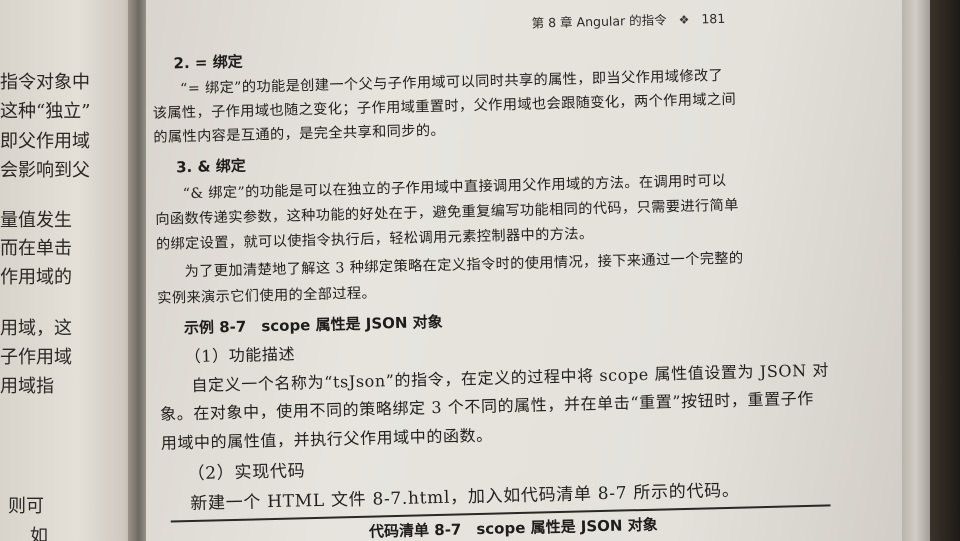 The image size is (960, 541). Describe the element at coordinates (267, 296) in the screenshot. I see `paragraph-line: 实例来演示它们使用的全部过程。` at that location.